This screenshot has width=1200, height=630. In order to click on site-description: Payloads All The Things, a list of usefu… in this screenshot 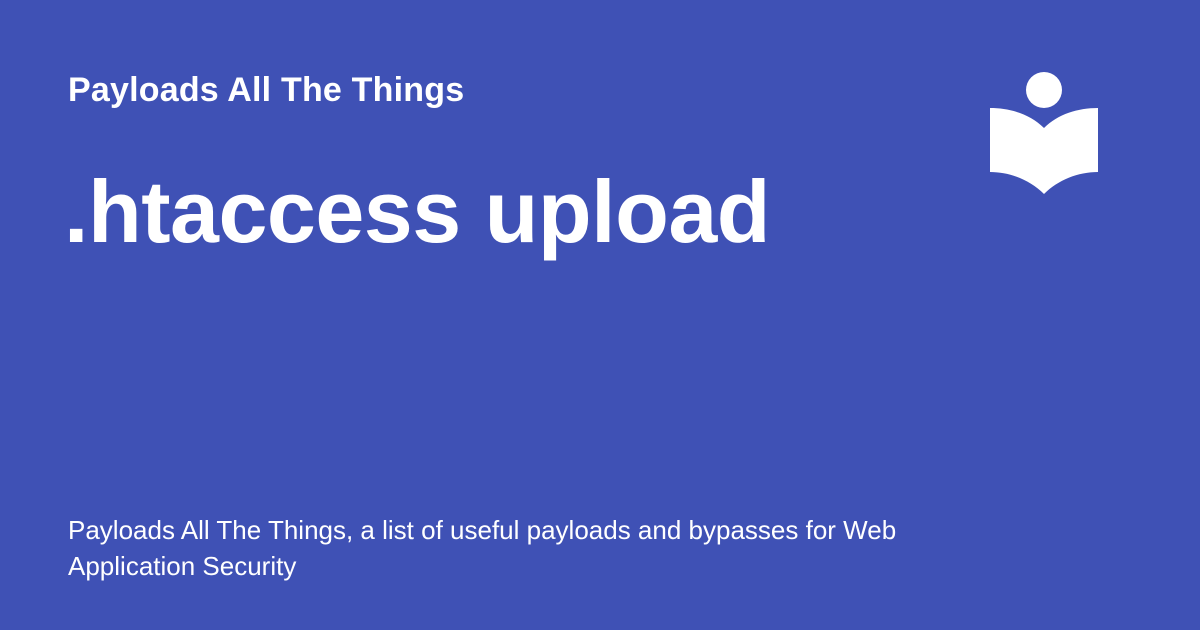, I will do `click(482, 548)`.